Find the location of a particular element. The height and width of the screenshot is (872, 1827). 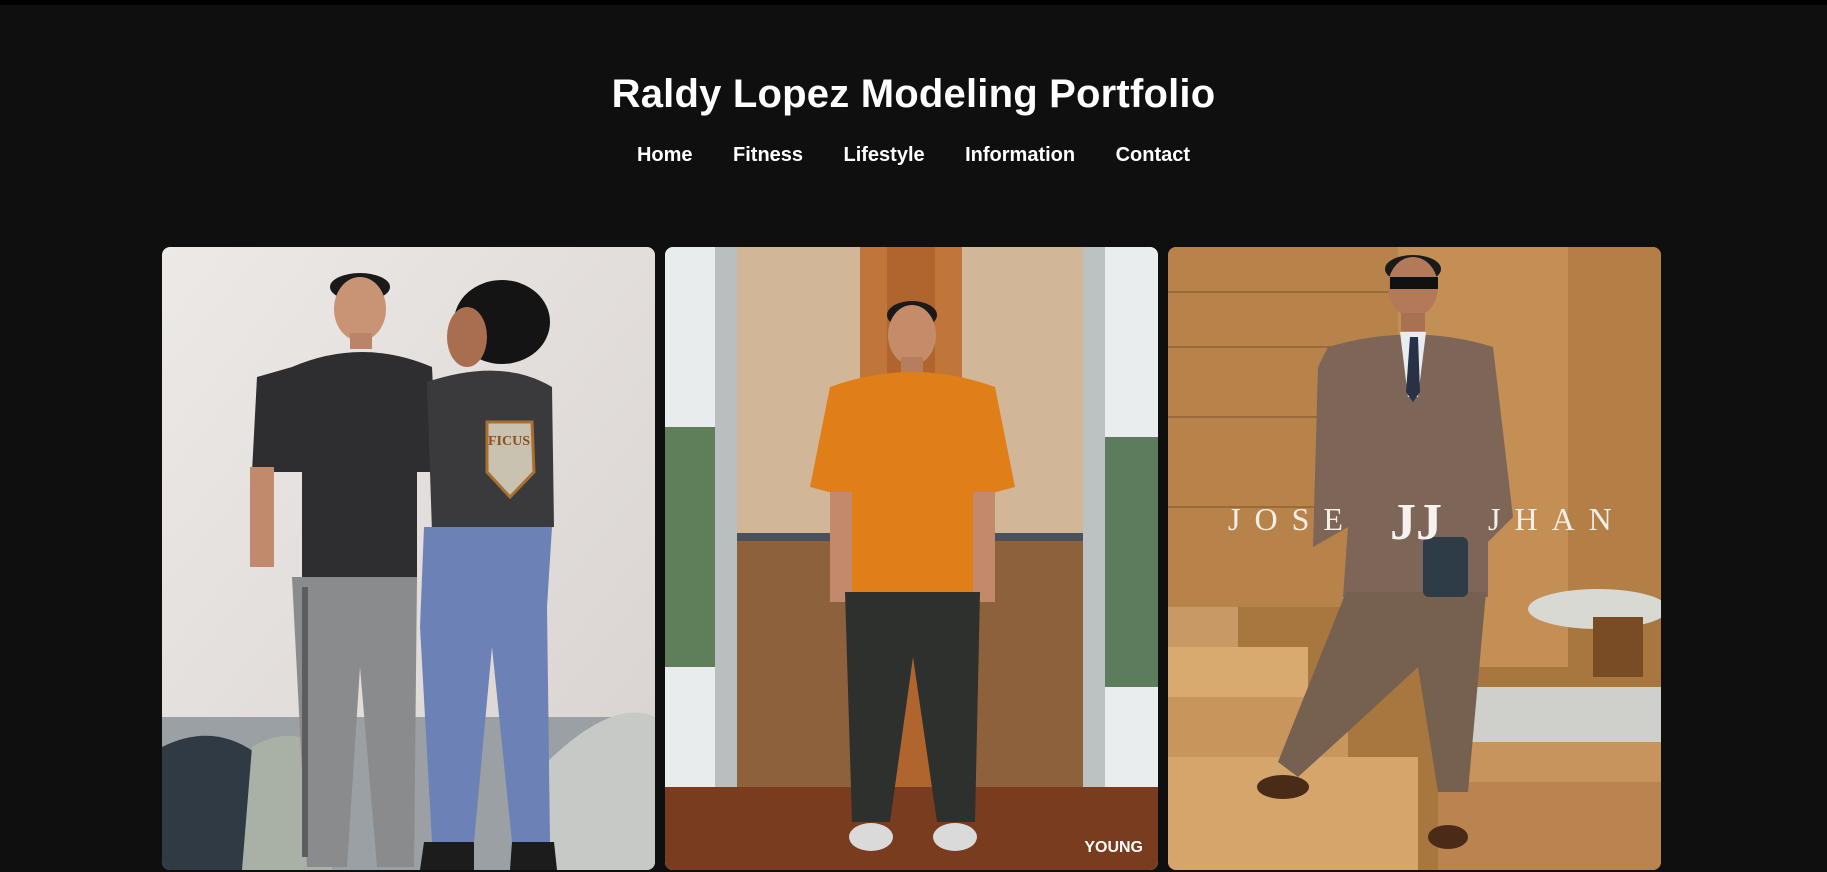

overlay-monogram: JJ is located at coordinates (1416, 522).